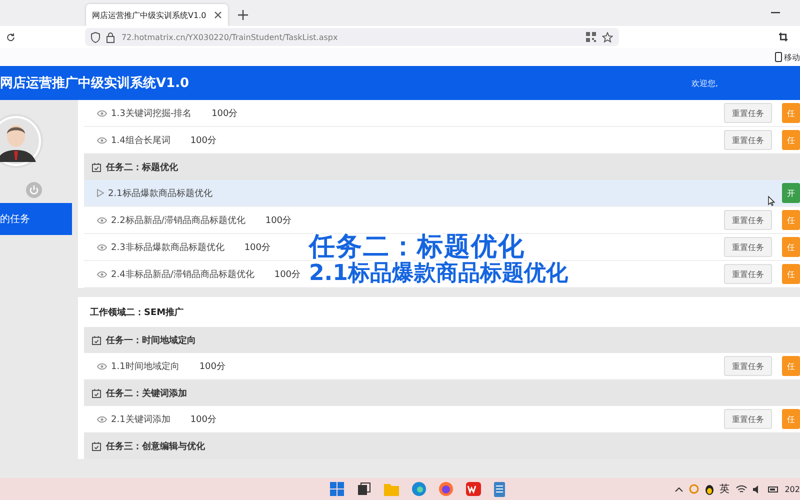  Describe the element at coordinates (137, 313) in the screenshot. I see `section-title: 工作领域二：SEM推广` at that location.